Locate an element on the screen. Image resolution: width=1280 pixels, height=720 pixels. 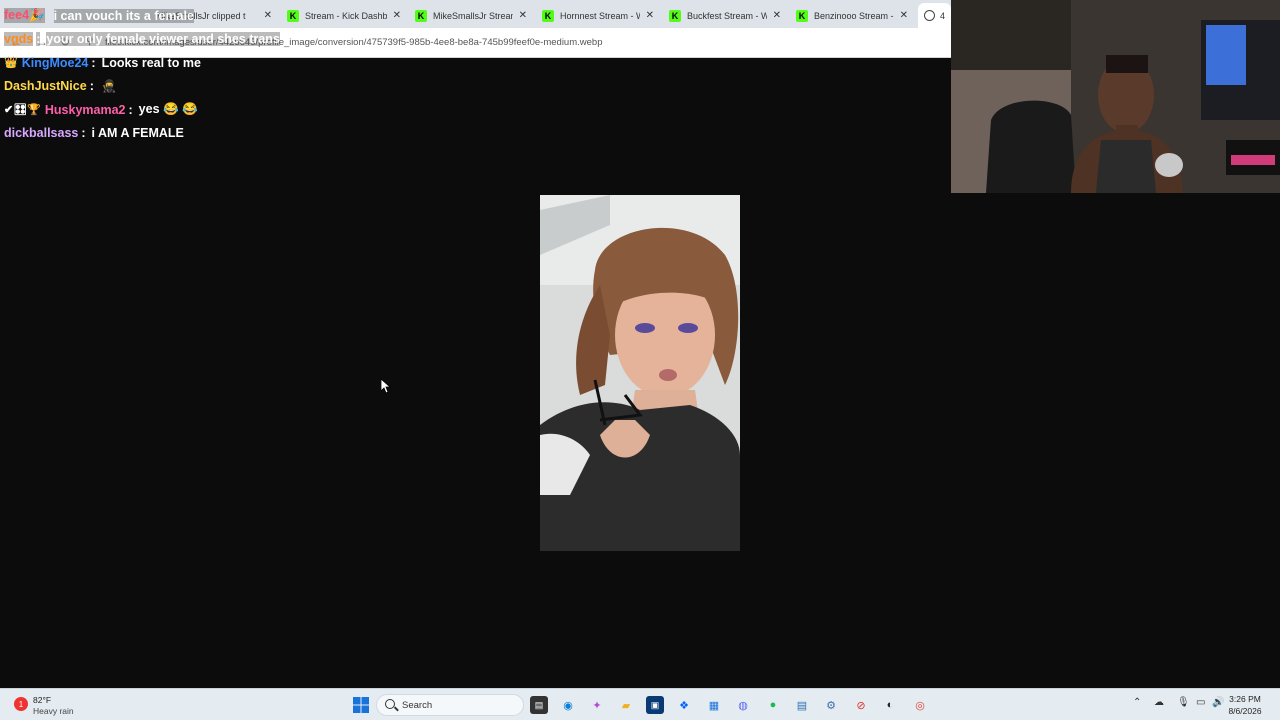
tab-label: 47 is located at coordinates (942, 15).